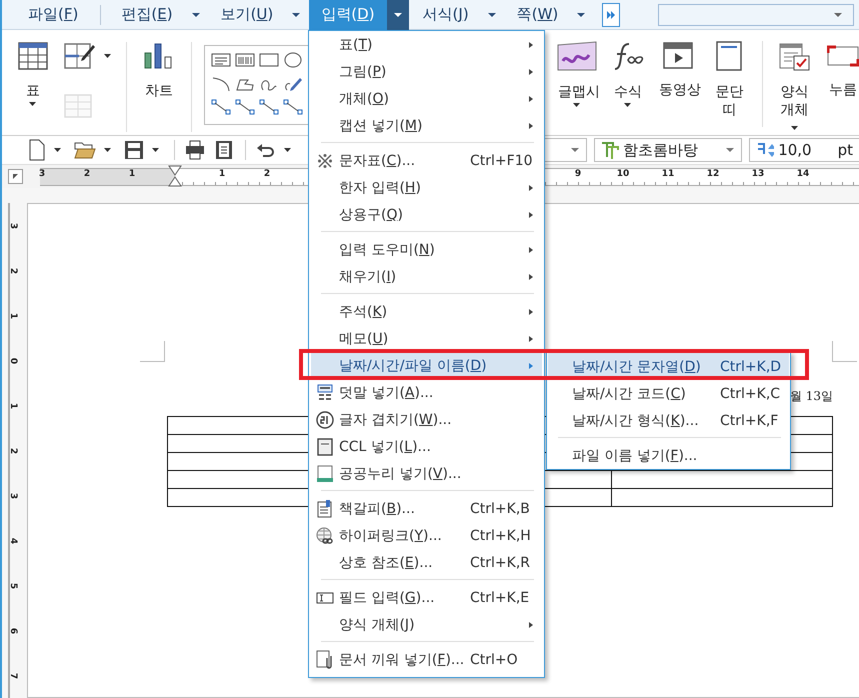  What do you see at coordinates (325, 598) in the screenshot?
I see `text-field-icon` at bounding box center [325, 598].